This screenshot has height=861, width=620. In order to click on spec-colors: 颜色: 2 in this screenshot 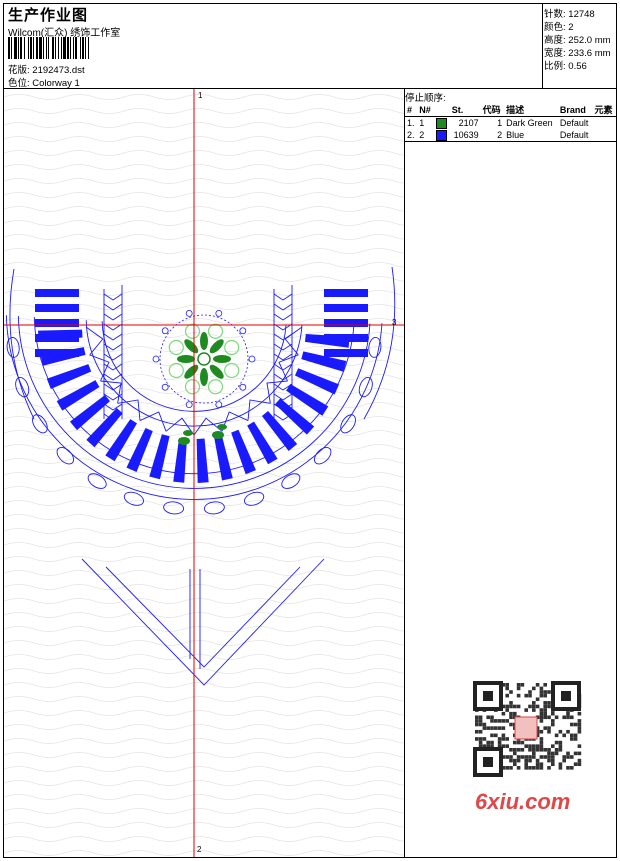, I will do `click(559, 27)`.